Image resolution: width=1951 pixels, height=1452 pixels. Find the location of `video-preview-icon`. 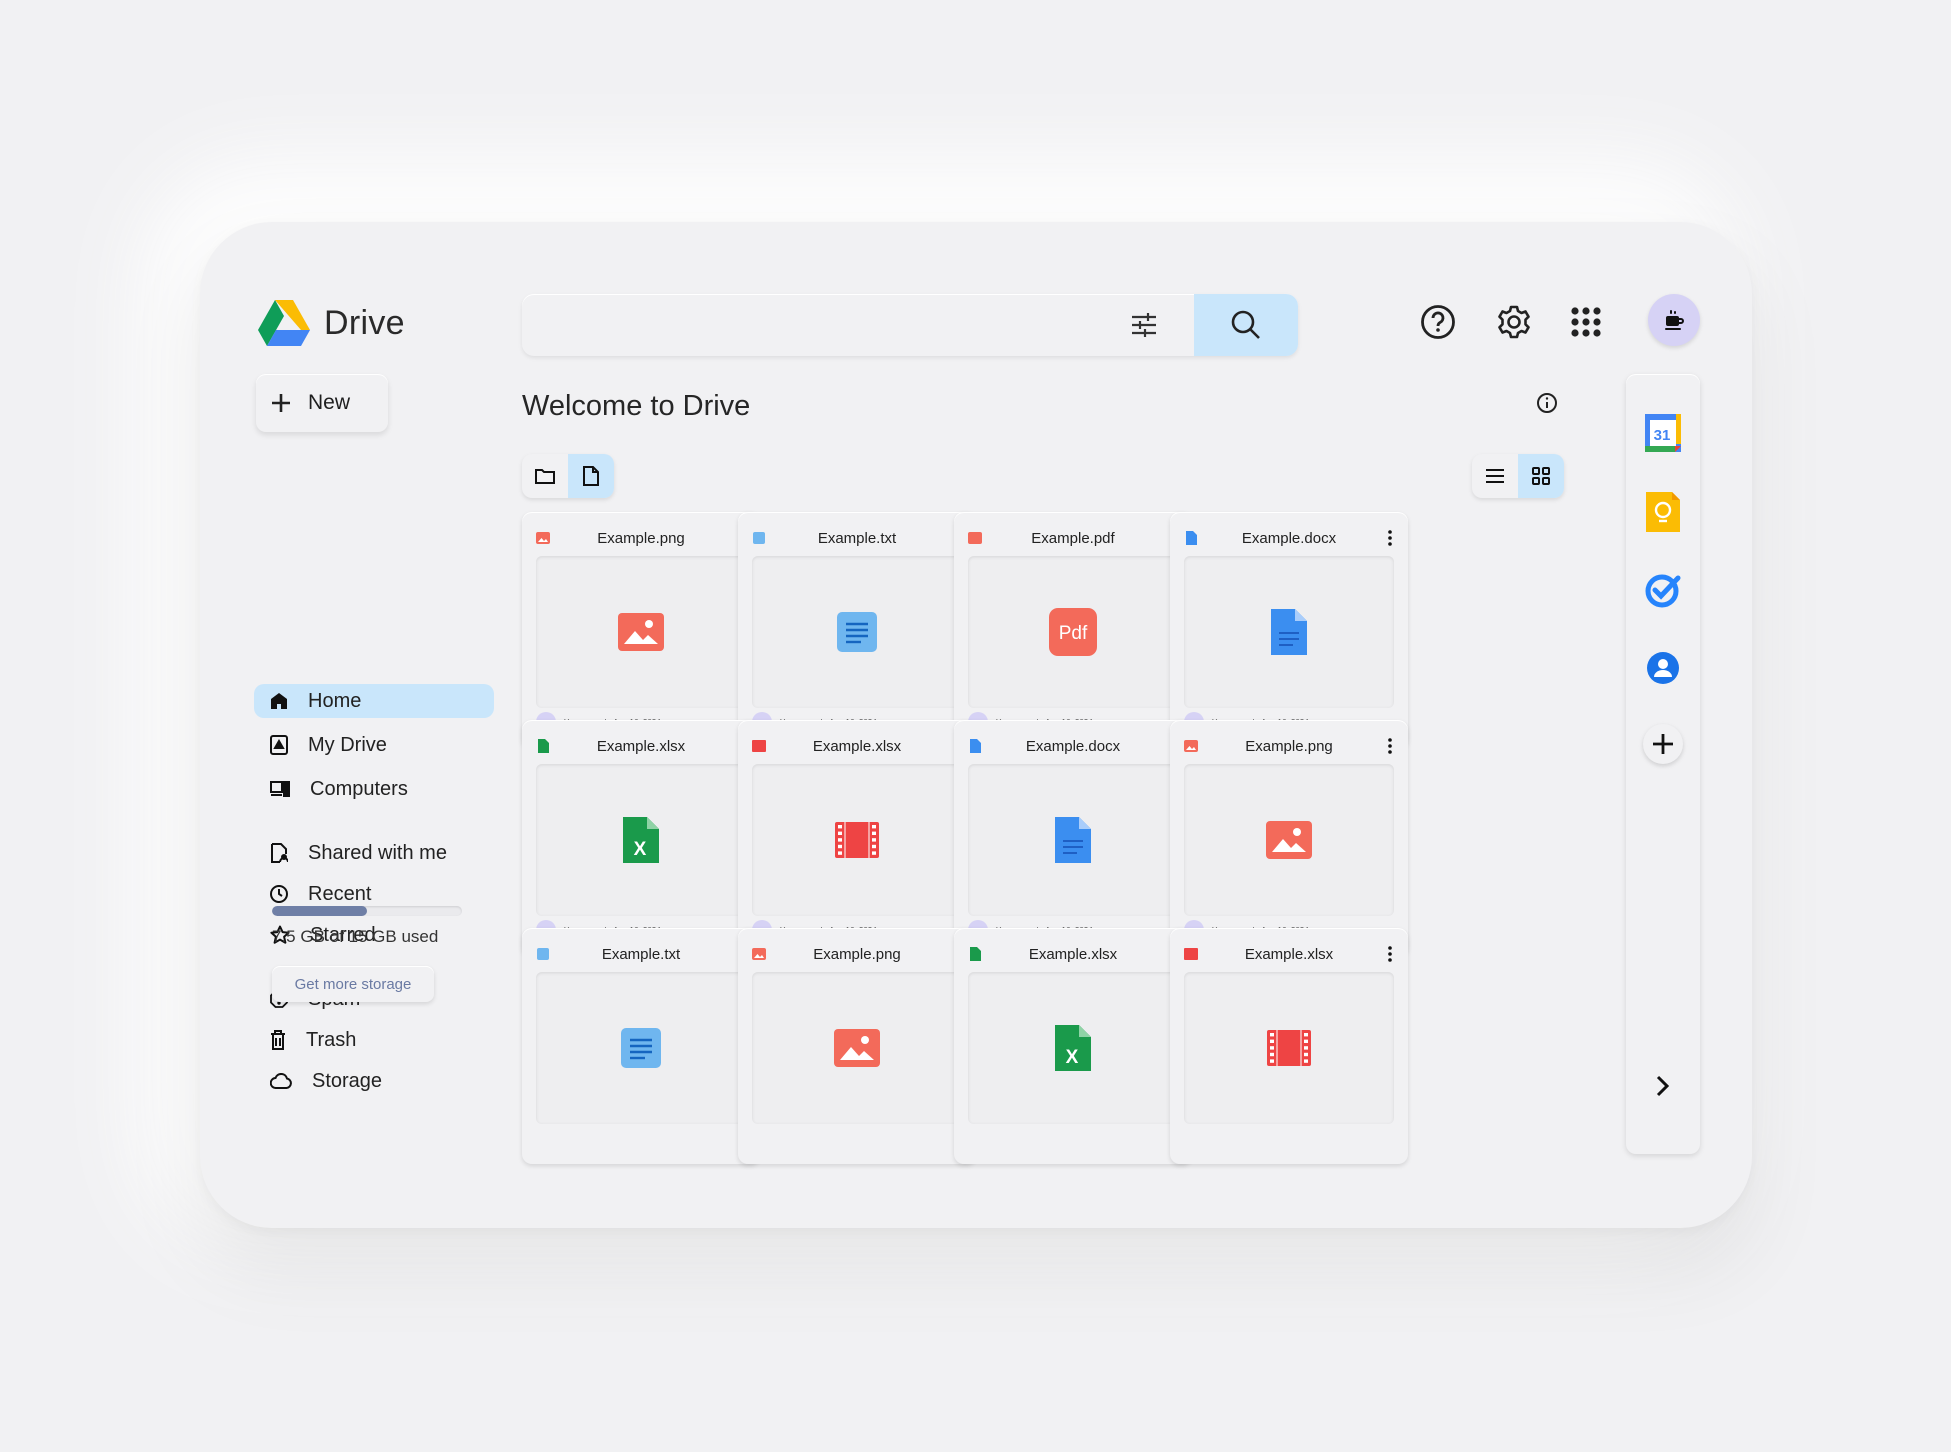

video-preview-icon is located at coordinates (857, 840).